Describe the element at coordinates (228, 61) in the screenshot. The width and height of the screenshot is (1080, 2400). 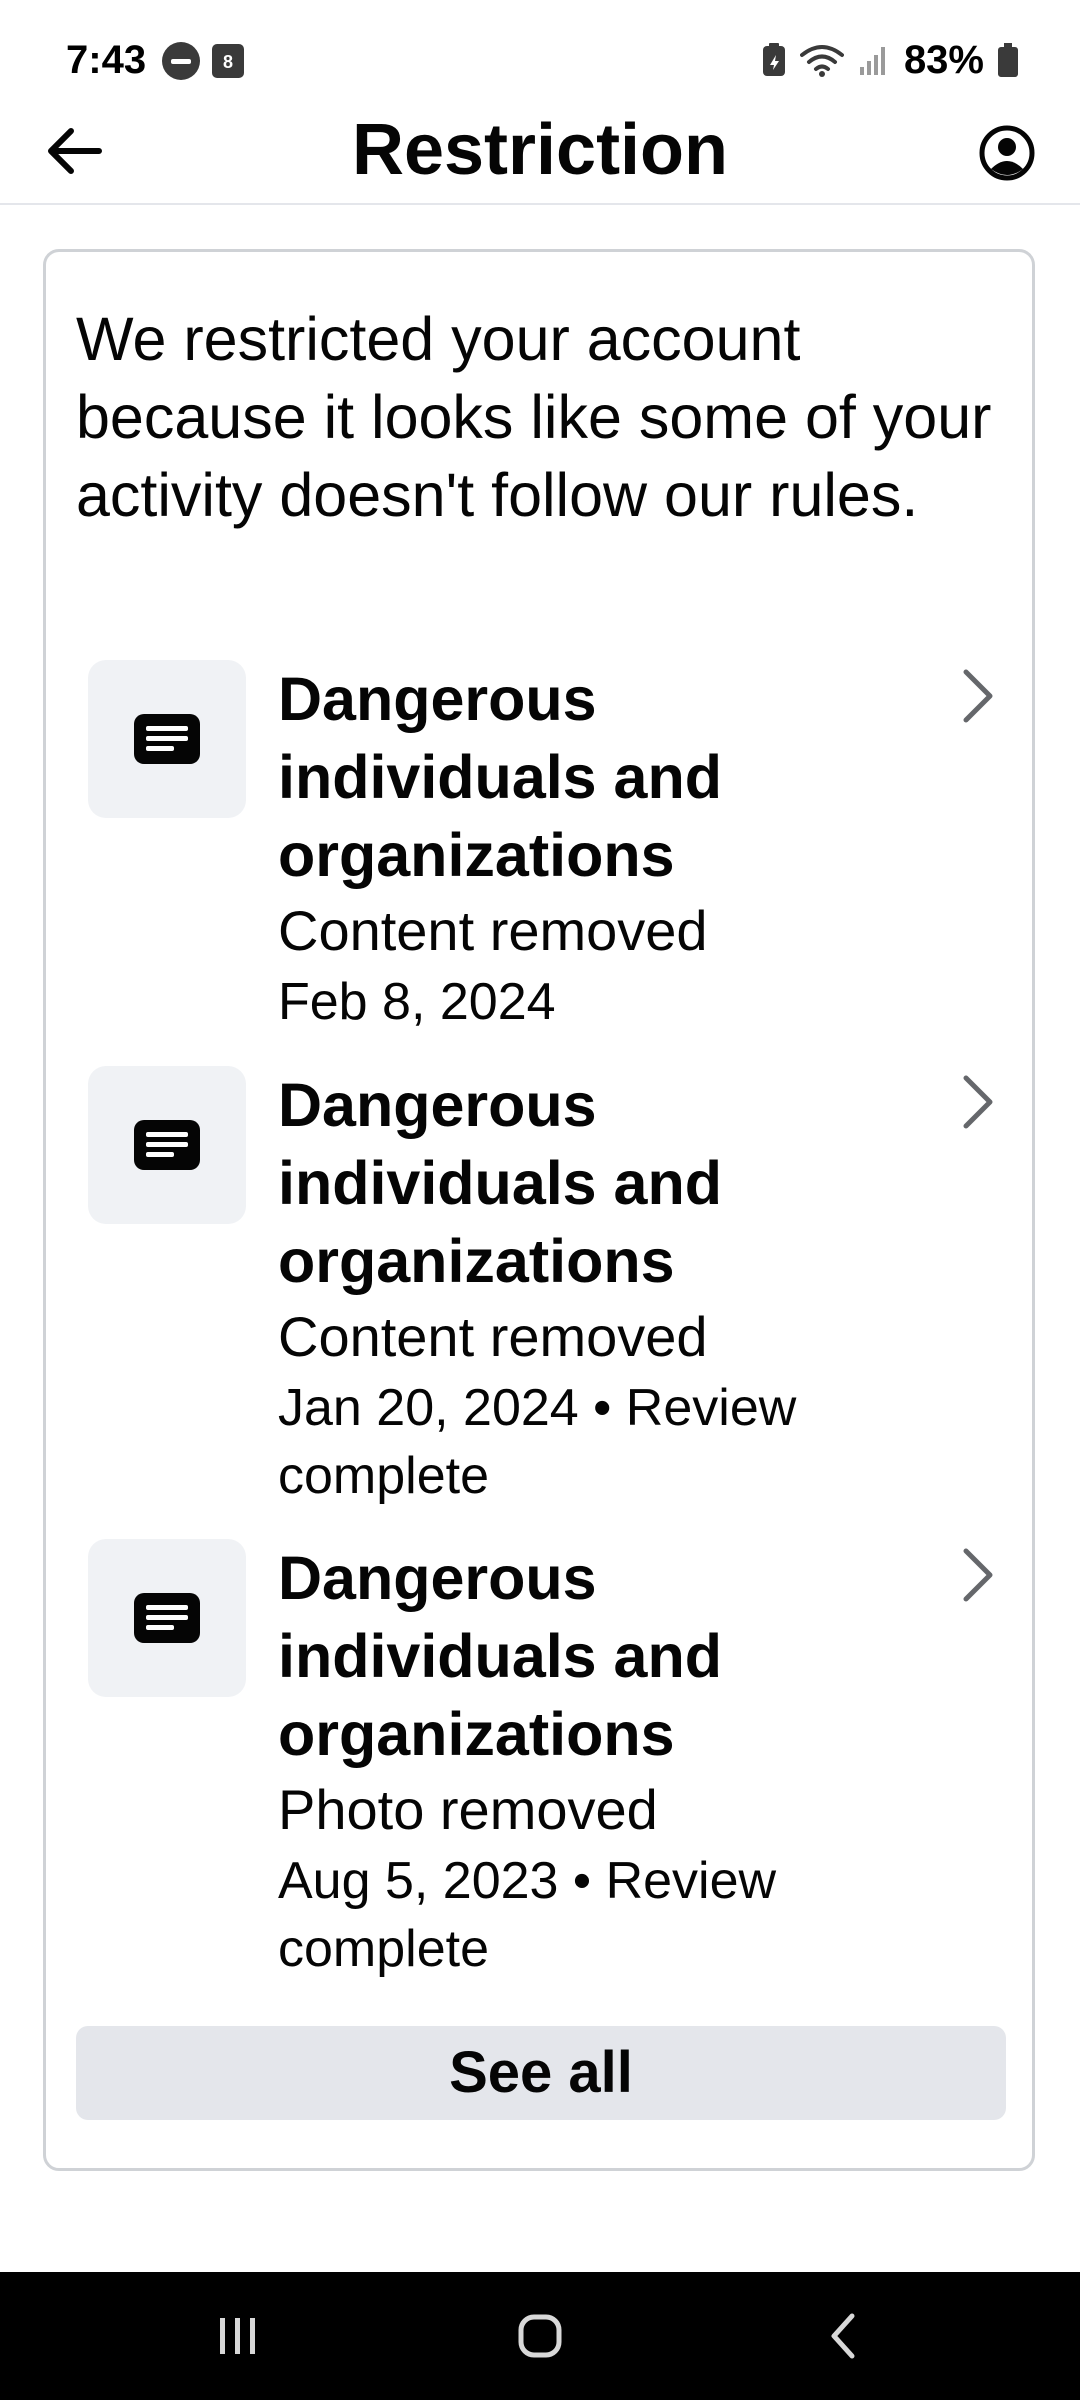
I see `calendar-icon: 8` at that location.